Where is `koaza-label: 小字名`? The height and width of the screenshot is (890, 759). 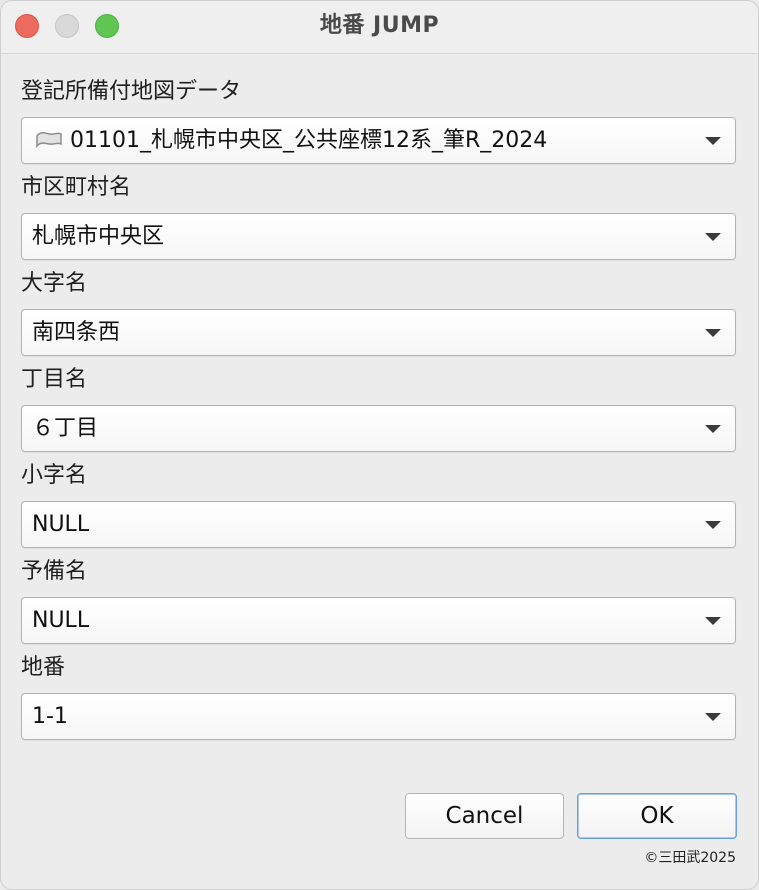 koaza-label: 小字名 is located at coordinates (54, 475).